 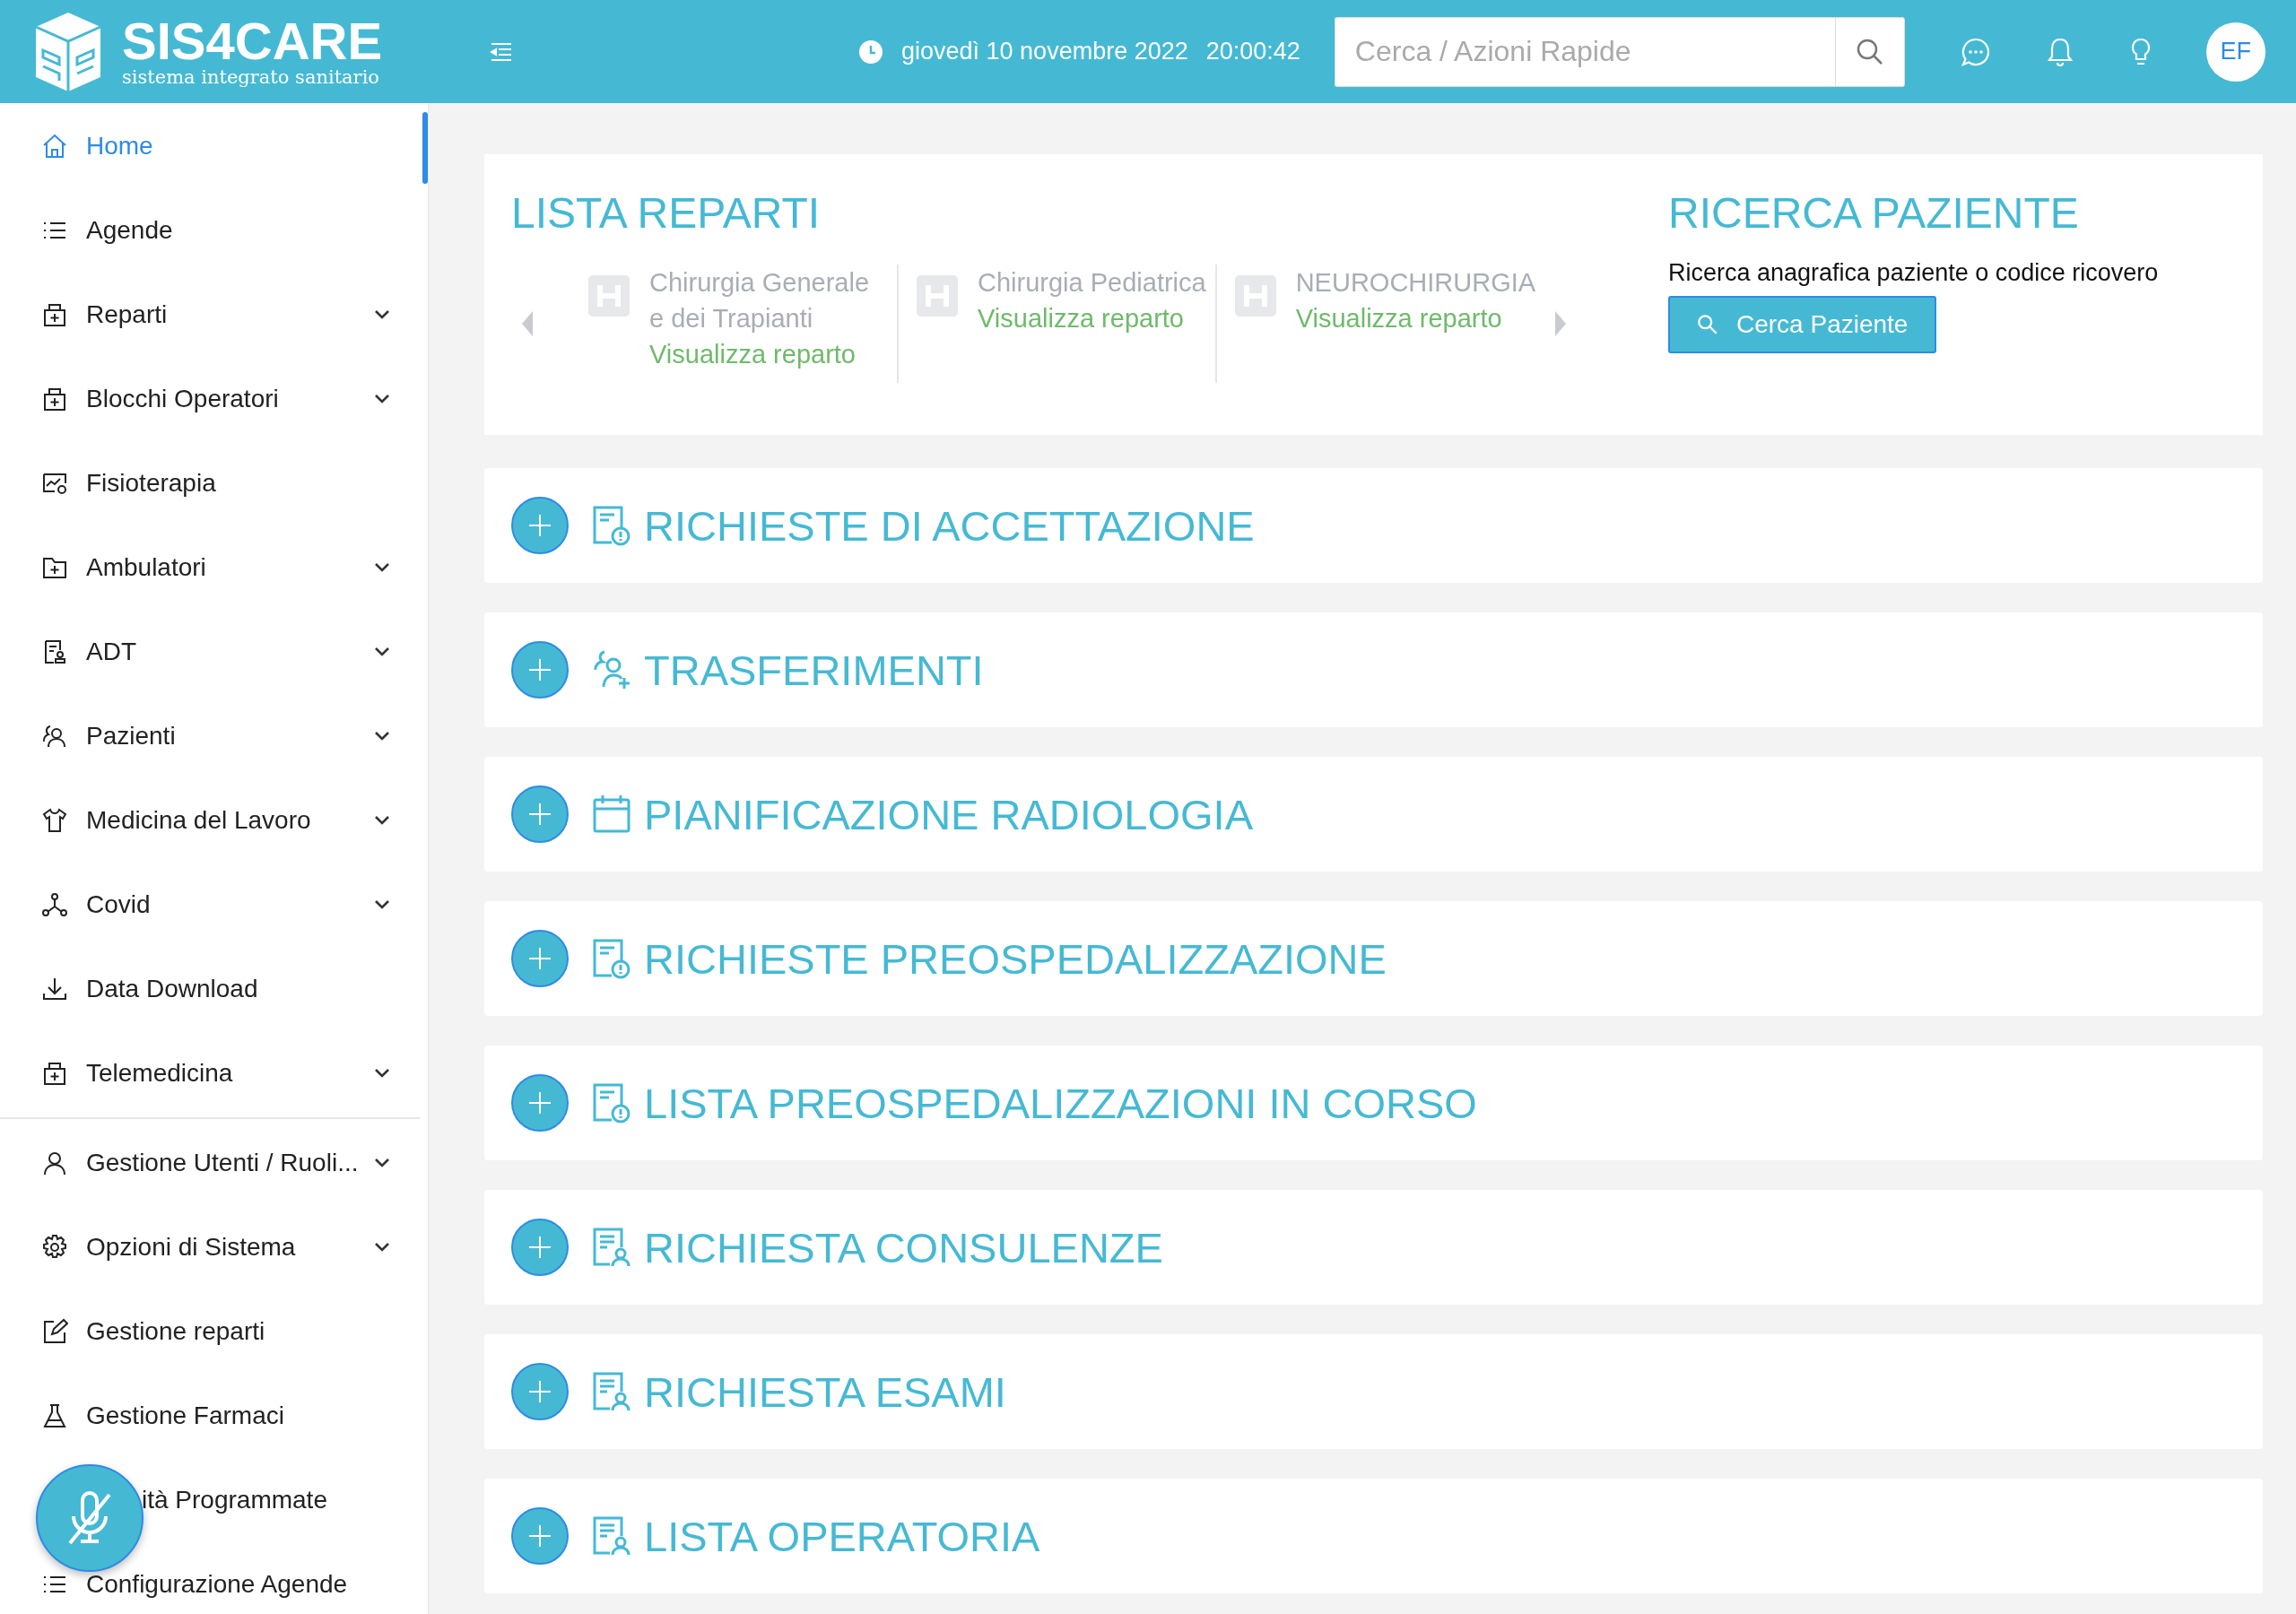 I want to click on shirt-icon, so click(x=54, y=820).